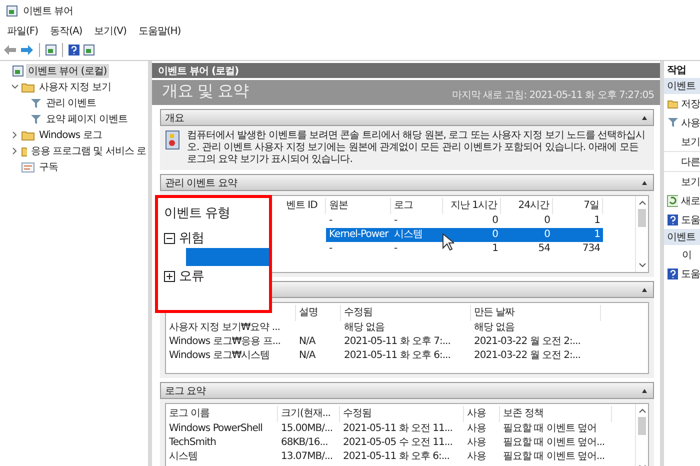 Image resolution: width=700 pixels, height=466 pixels. I want to click on expand-box-icon, so click(169, 276).